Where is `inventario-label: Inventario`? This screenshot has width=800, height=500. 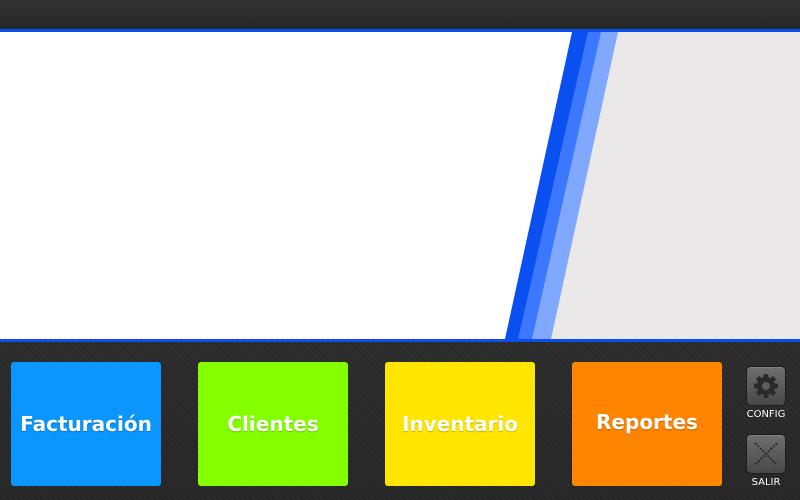
inventario-label: Inventario is located at coordinates (460, 424).